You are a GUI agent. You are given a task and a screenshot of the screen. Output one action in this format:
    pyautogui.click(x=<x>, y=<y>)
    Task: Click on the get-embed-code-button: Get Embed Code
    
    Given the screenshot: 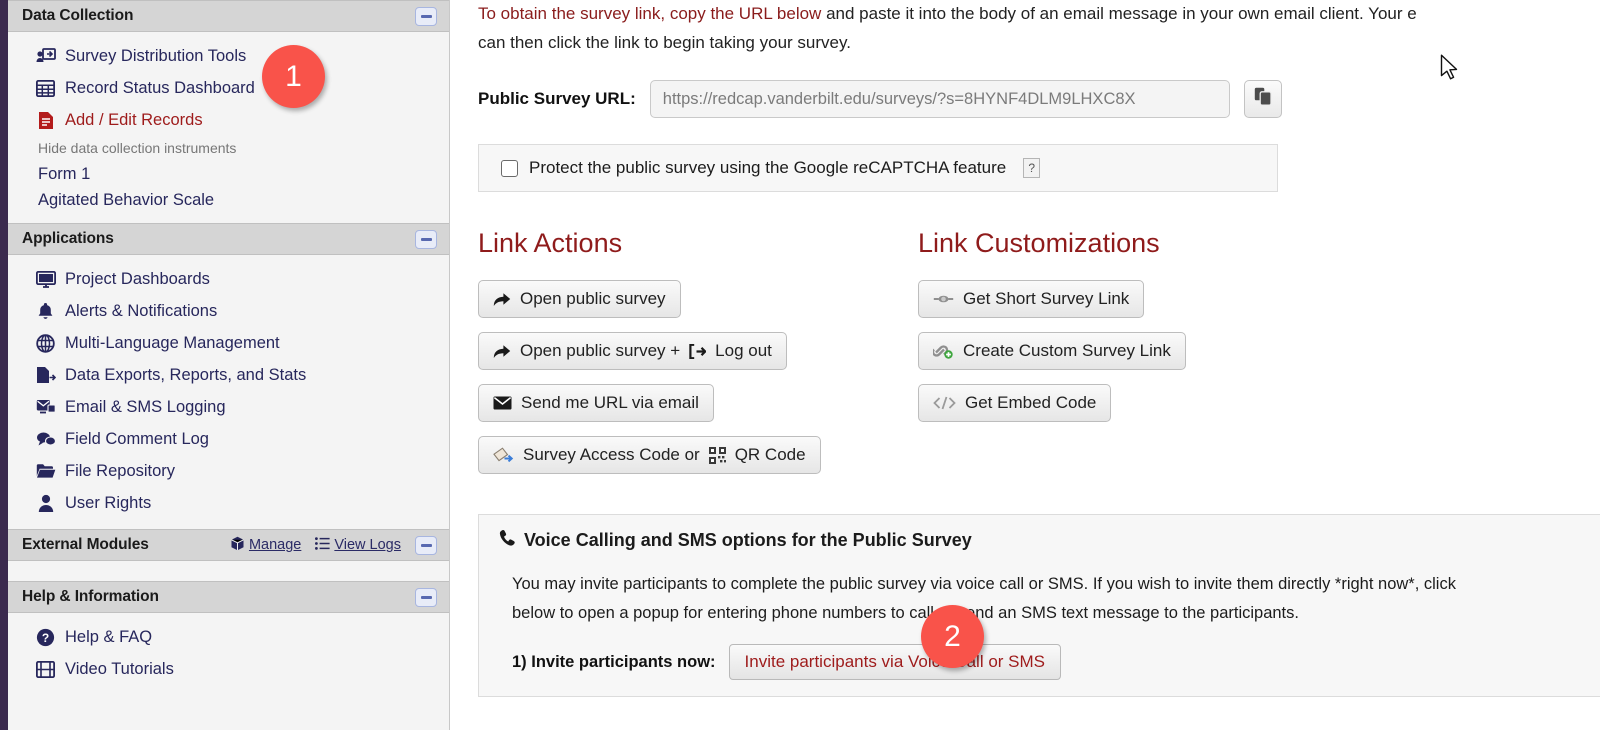 What is the action you would take?
    pyautogui.click(x=1015, y=403)
    